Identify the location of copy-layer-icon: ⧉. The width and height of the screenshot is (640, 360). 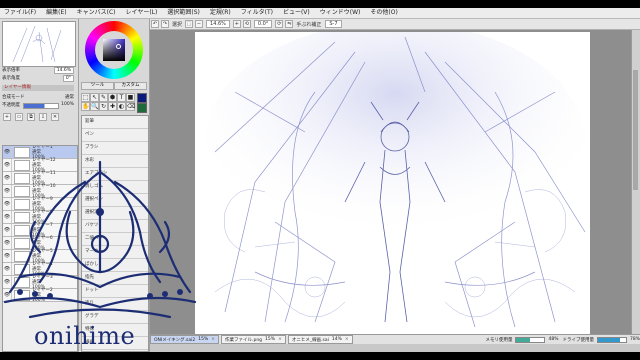
(31, 117).